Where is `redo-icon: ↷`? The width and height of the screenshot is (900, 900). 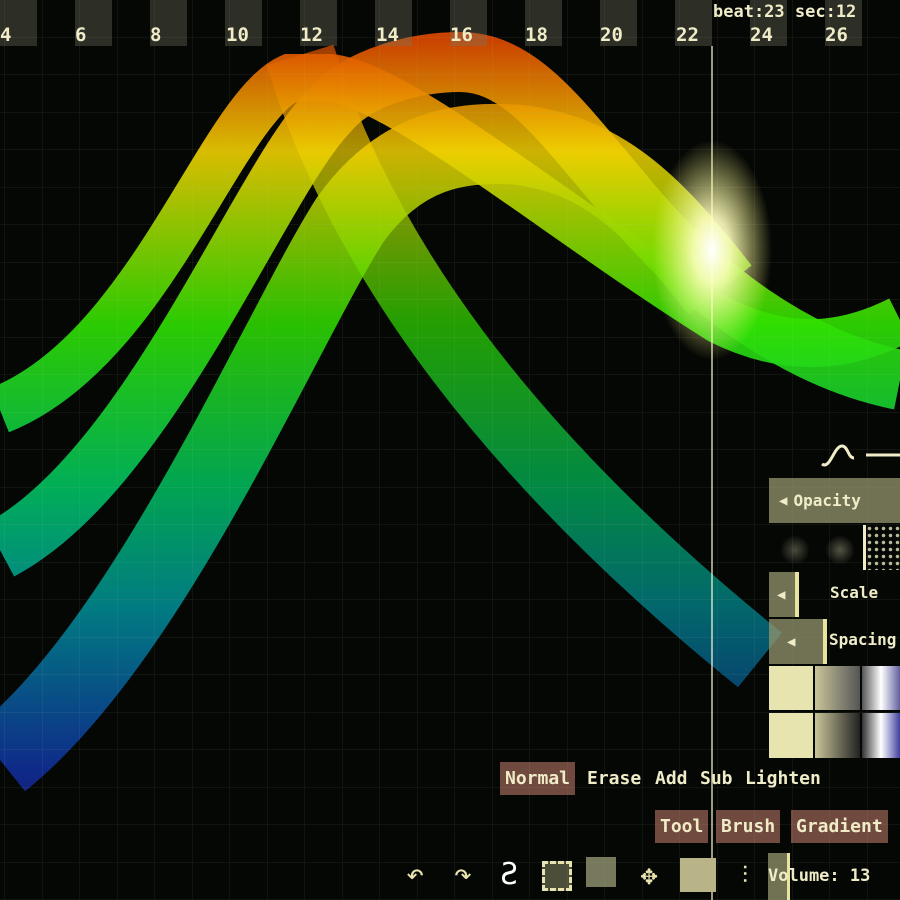 redo-icon: ↷ is located at coordinates (463, 875).